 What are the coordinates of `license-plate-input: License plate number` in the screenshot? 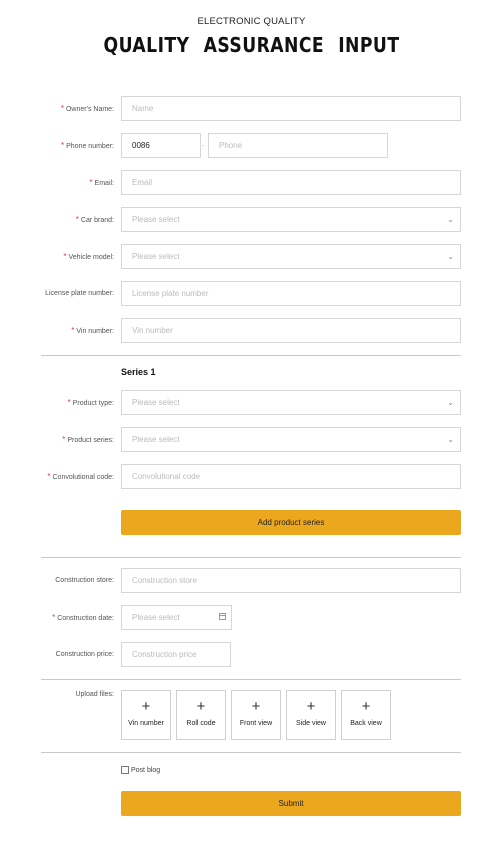 It's located at (291, 293).